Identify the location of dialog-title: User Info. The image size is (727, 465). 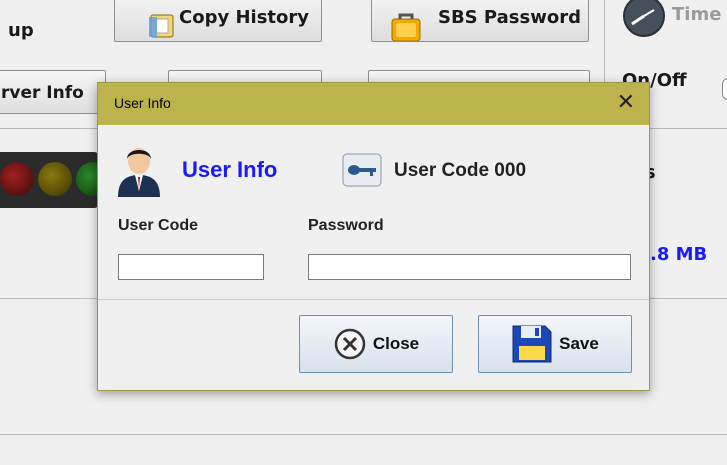
(142, 103).